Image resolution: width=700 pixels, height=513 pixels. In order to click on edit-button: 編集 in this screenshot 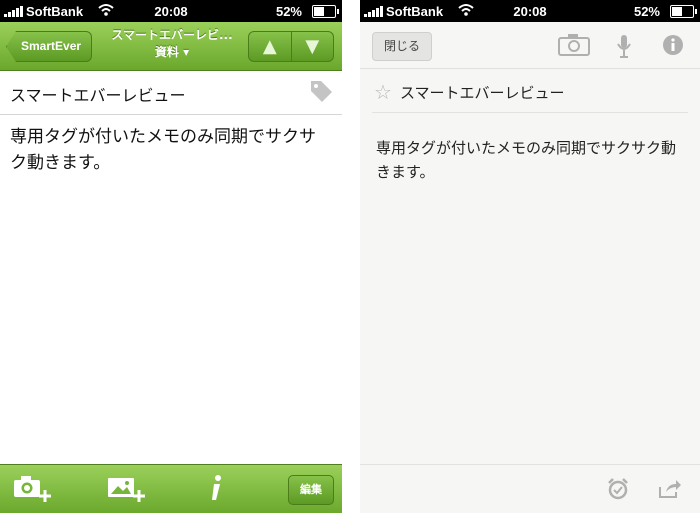, I will do `click(311, 490)`.